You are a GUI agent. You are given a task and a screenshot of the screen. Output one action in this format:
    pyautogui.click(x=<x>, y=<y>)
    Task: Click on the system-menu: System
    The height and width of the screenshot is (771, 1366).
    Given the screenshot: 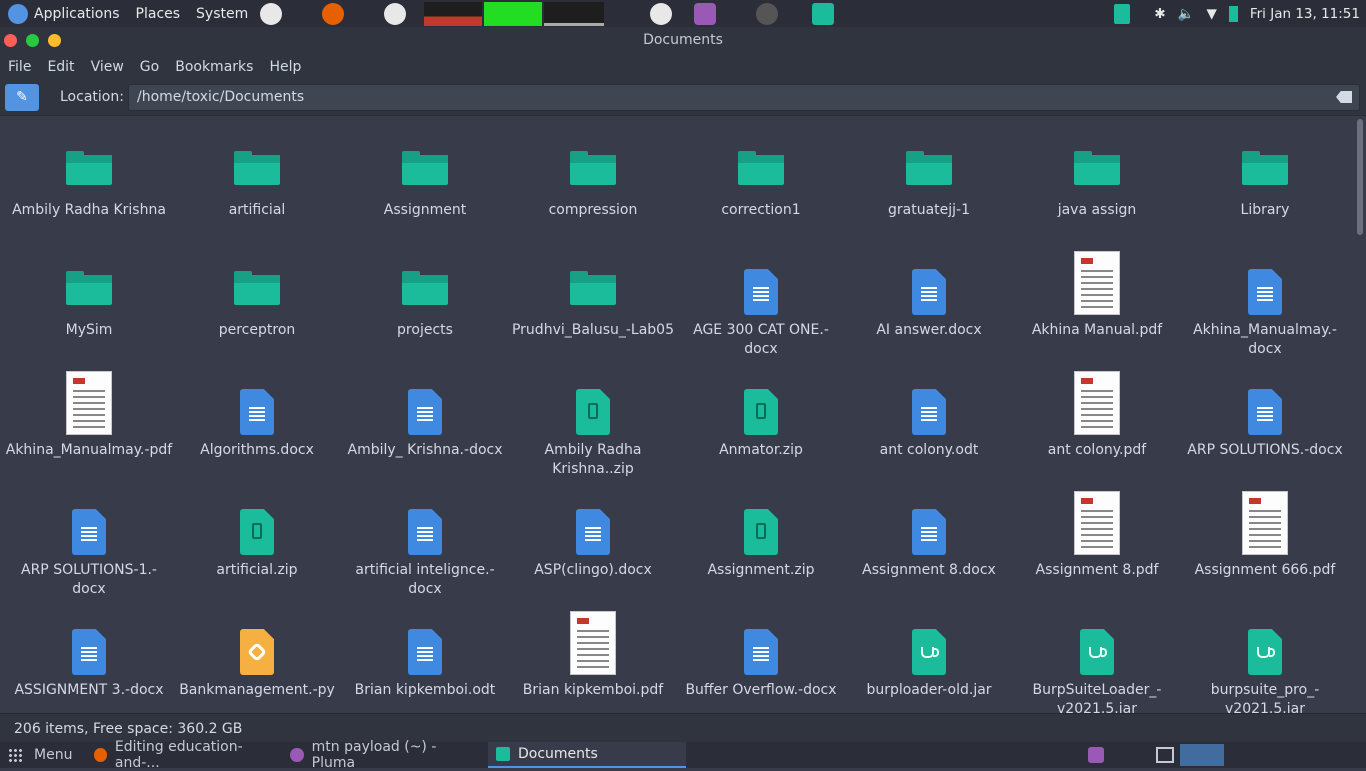 What is the action you would take?
    pyautogui.click(x=222, y=13)
    